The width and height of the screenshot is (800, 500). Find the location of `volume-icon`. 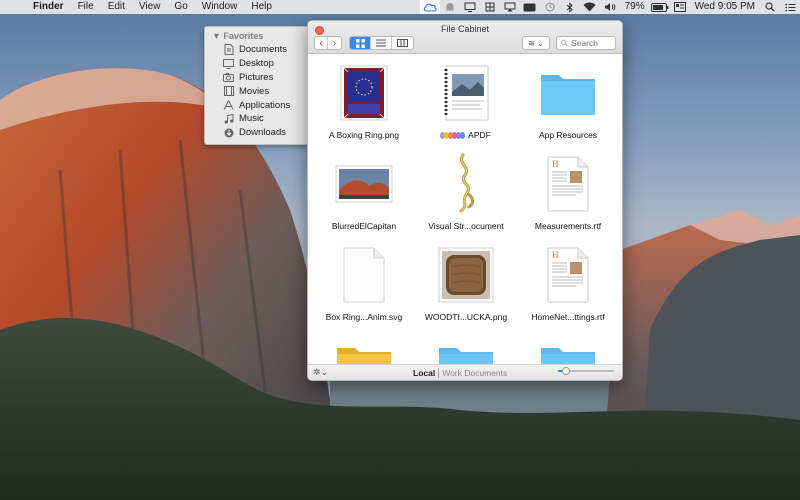

volume-icon is located at coordinates (610, 7).